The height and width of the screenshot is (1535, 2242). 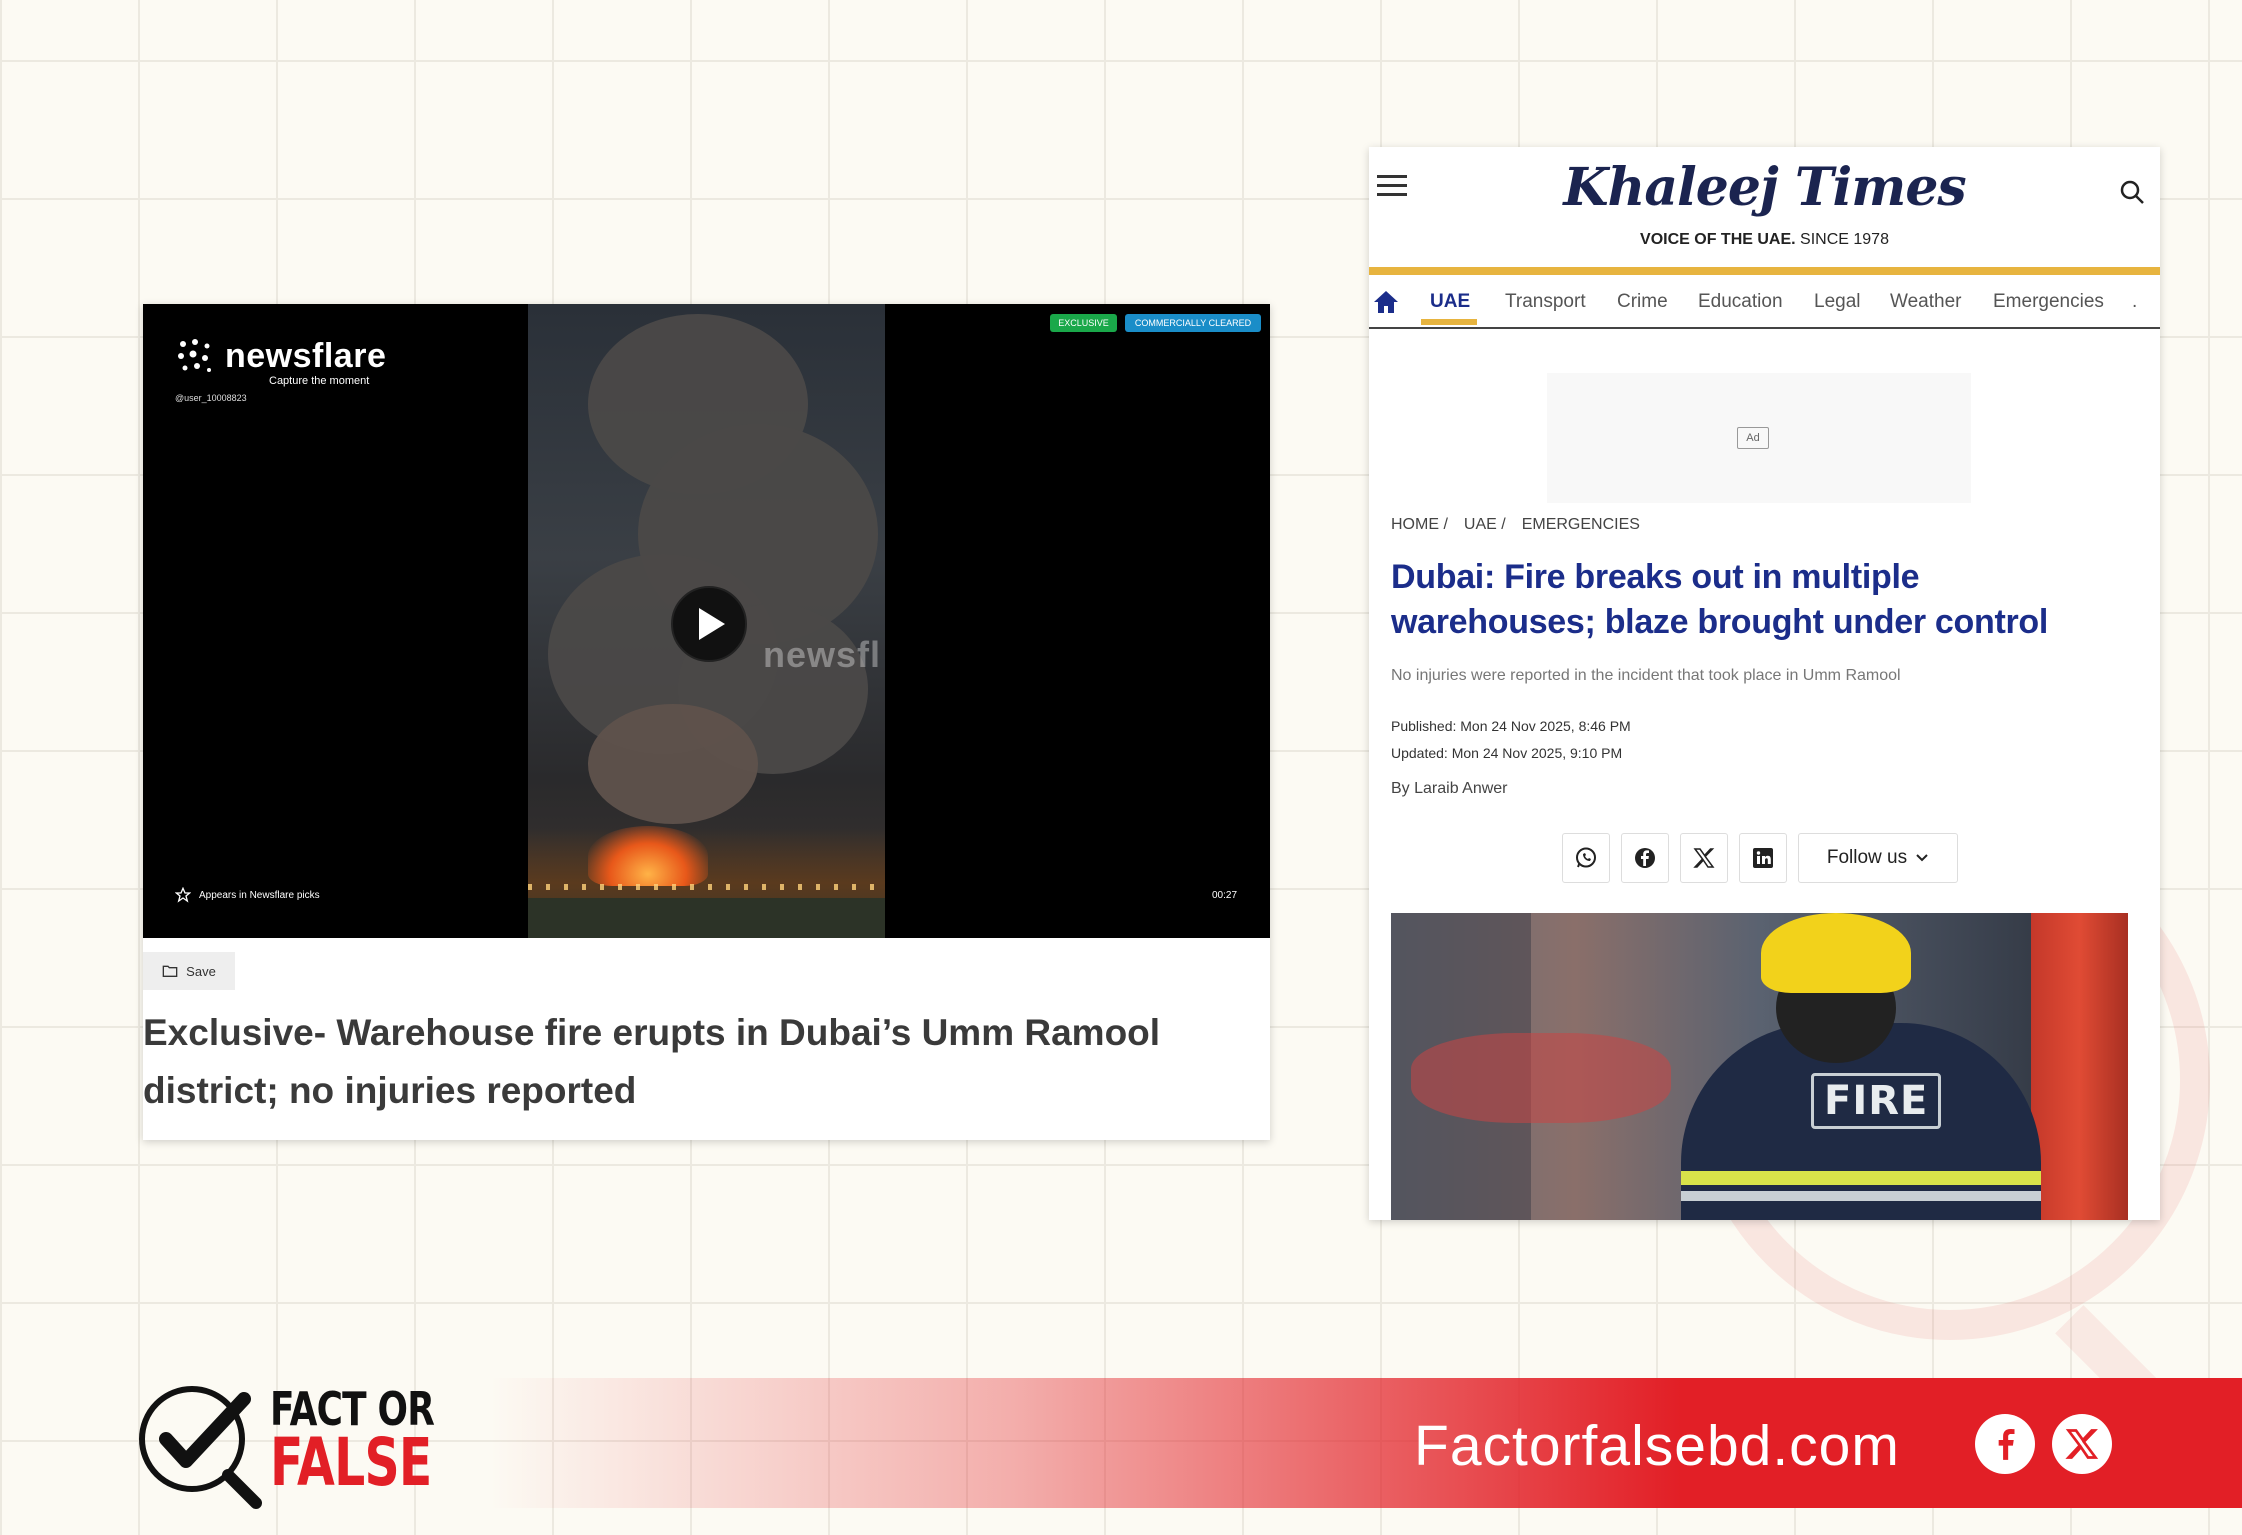 I want to click on commercially-cleared-badge: COMMERCIALLY CLEARED, so click(x=1193, y=323).